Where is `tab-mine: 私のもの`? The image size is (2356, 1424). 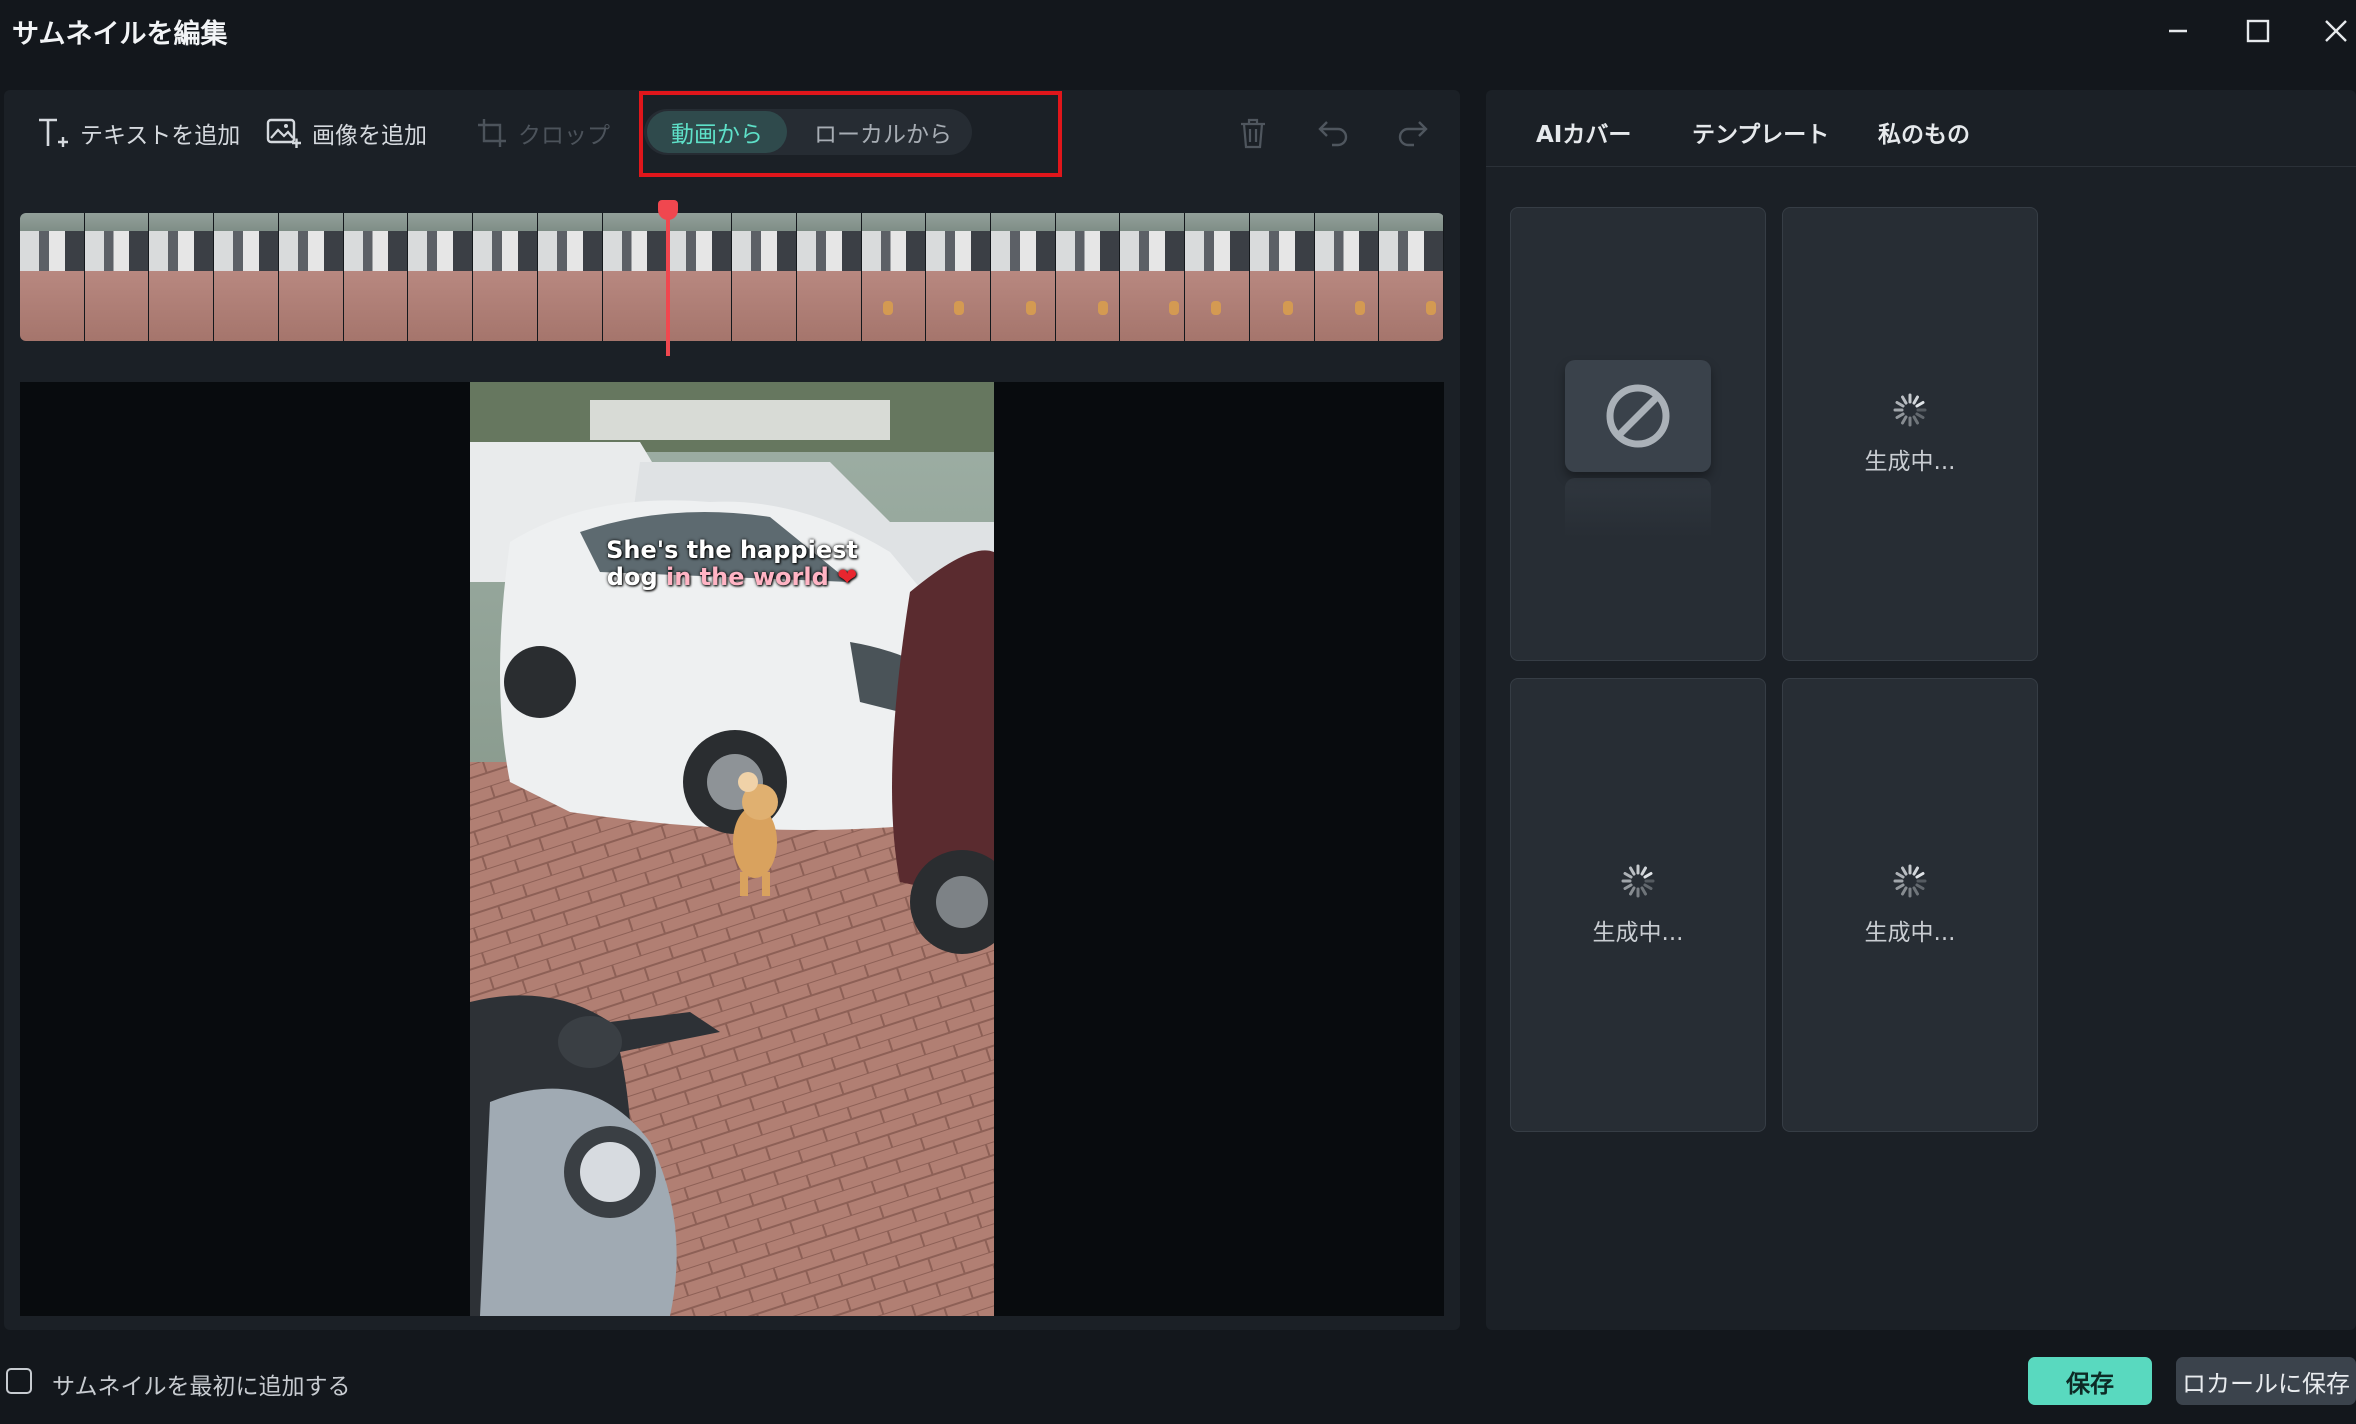 tab-mine: 私のもの is located at coordinates (1924, 132).